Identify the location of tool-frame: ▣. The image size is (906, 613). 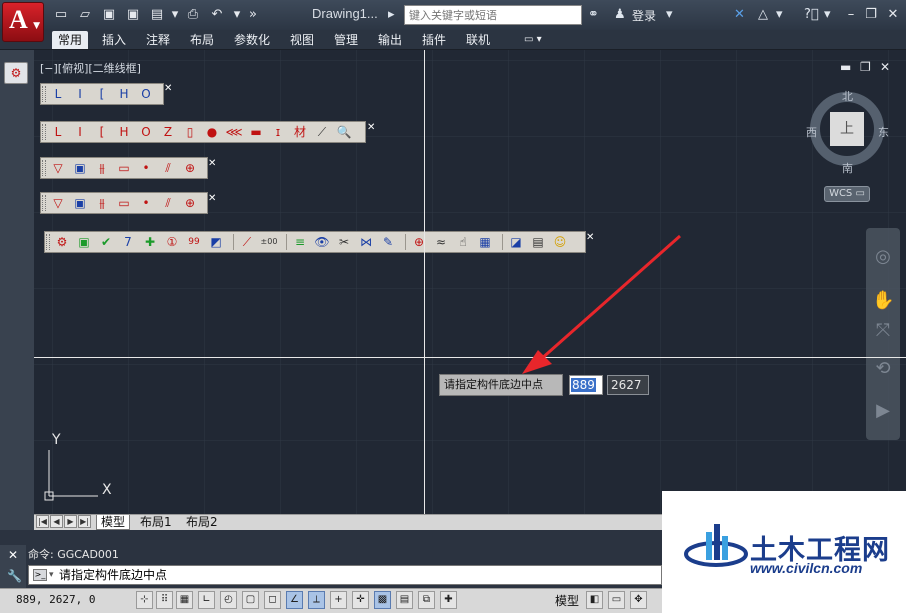
(84, 242).